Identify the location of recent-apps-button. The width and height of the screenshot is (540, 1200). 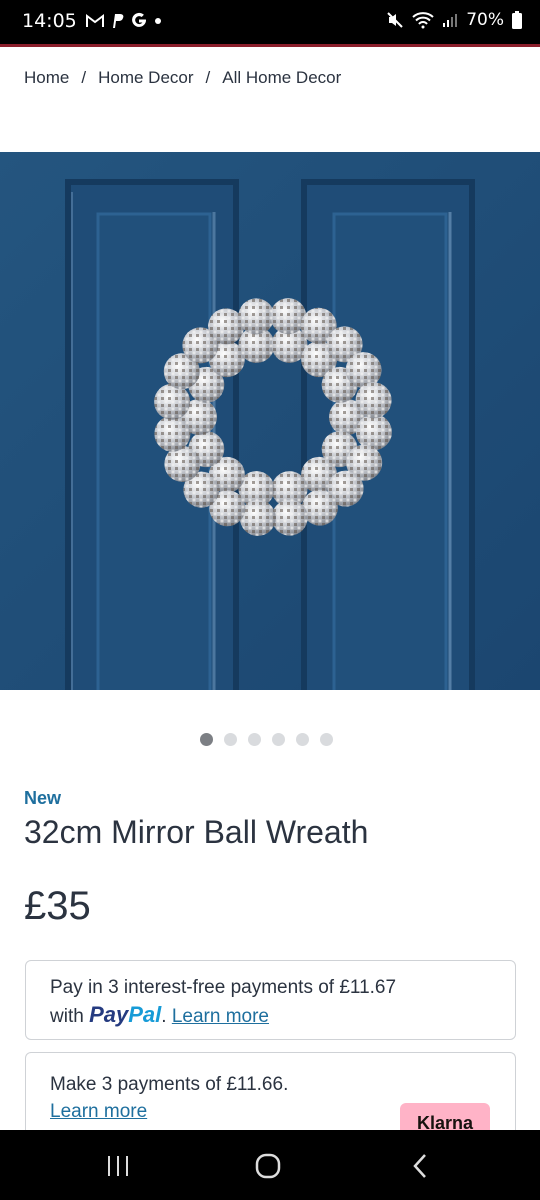
(118, 1166).